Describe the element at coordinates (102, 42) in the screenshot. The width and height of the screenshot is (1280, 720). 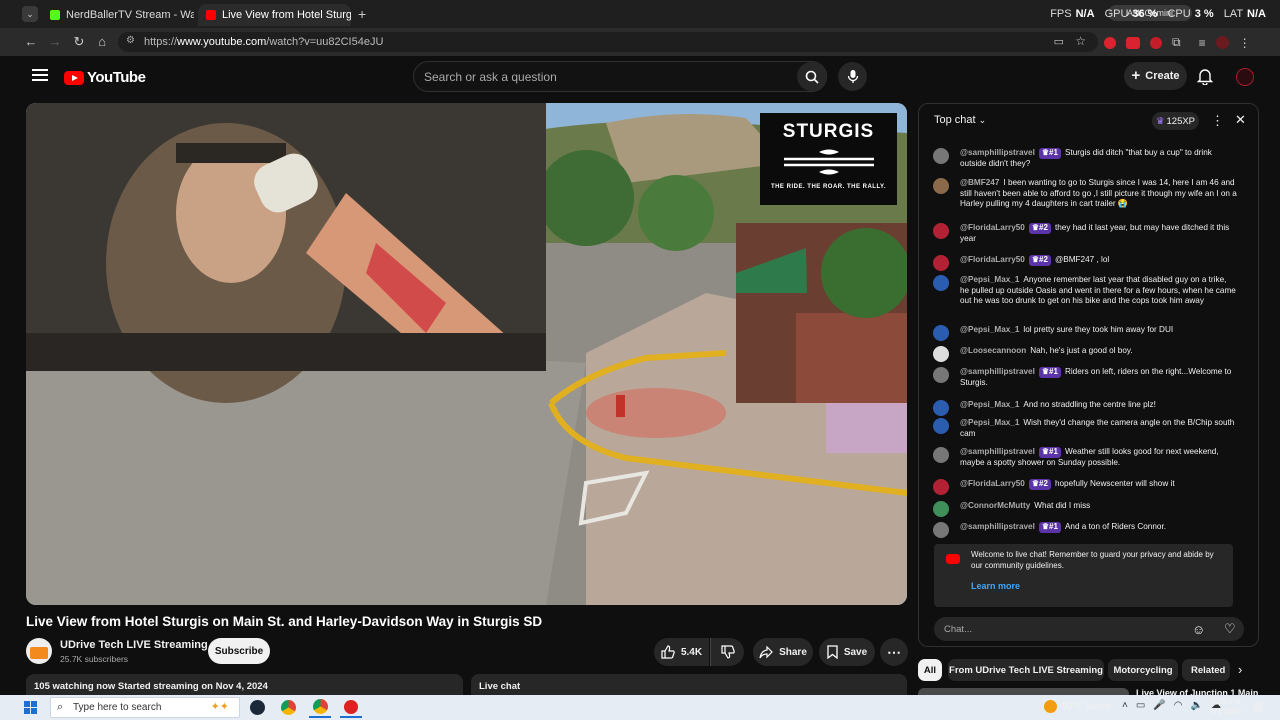
I see `home-icon: ⌂` at that location.